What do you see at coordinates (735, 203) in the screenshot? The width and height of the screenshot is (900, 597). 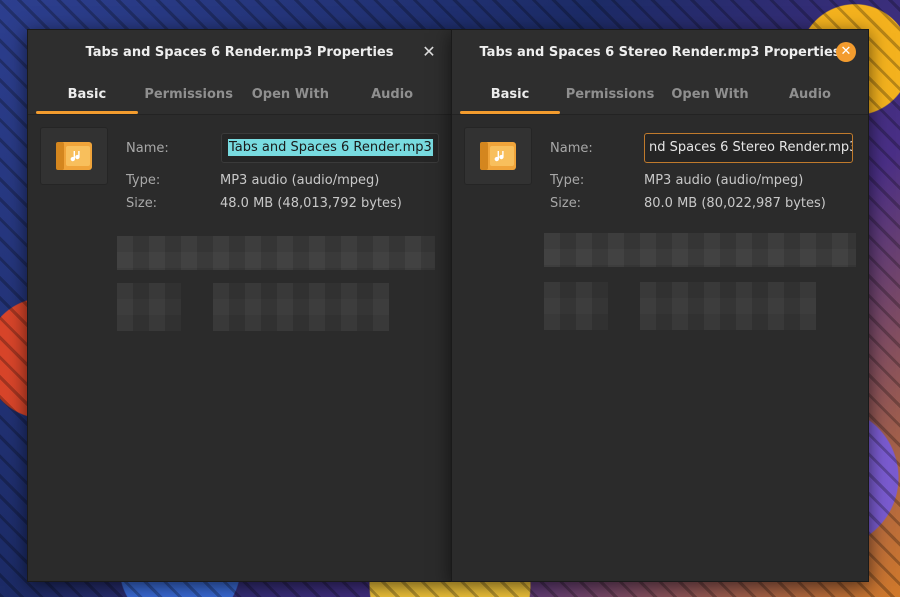 I see `size-value: 80.0 MB (80,022,987 bytes)` at bounding box center [735, 203].